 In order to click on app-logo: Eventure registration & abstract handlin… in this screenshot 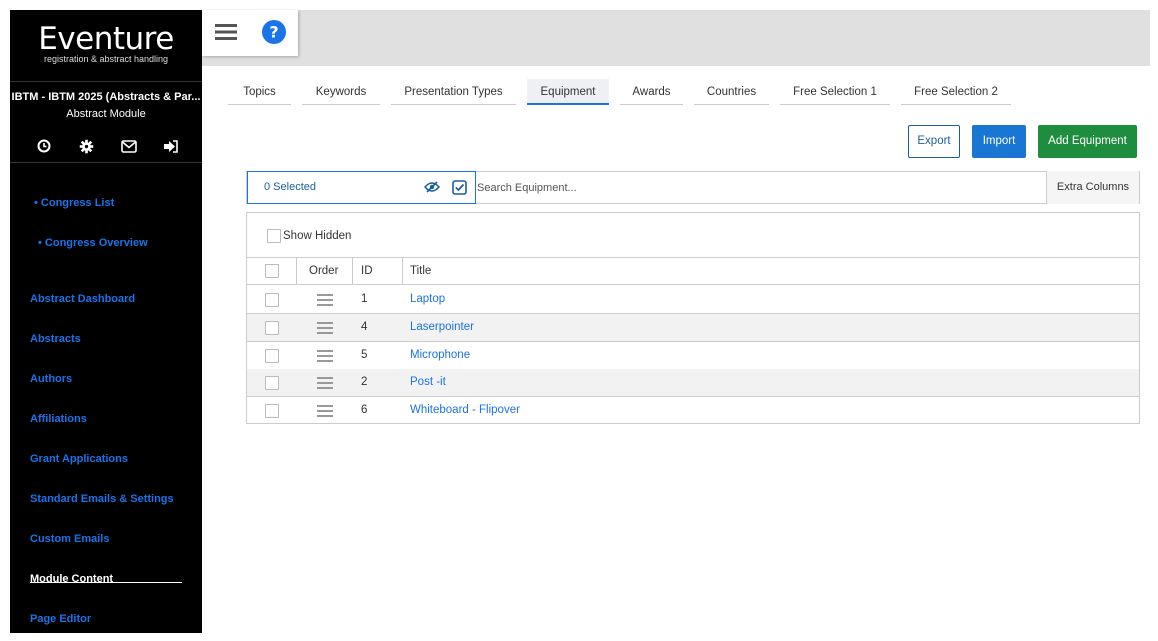, I will do `click(106, 43)`.